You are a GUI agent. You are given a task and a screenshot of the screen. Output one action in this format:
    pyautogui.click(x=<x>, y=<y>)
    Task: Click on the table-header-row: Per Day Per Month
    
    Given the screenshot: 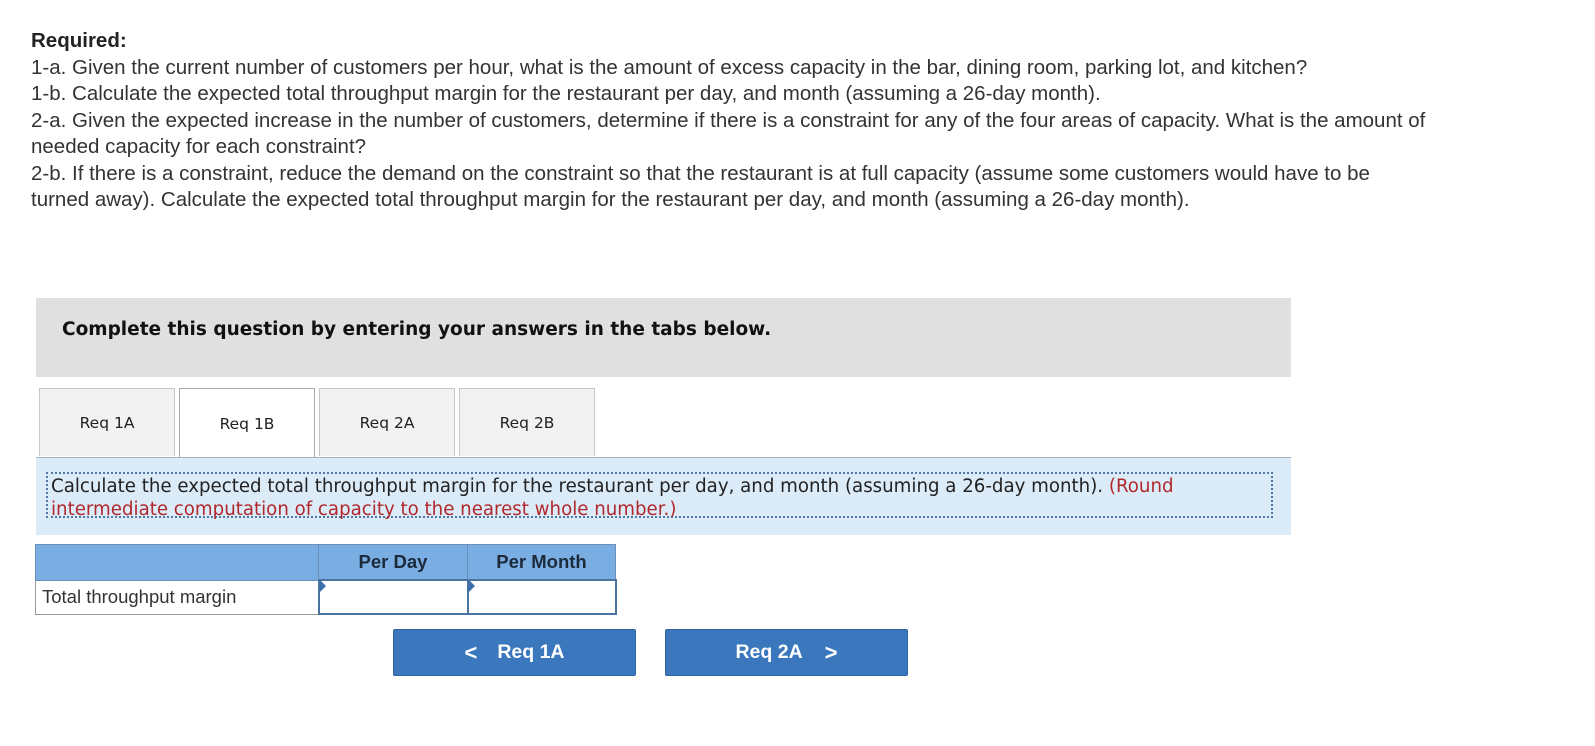 What is the action you would take?
    pyautogui.click(x=325, y=562)
    